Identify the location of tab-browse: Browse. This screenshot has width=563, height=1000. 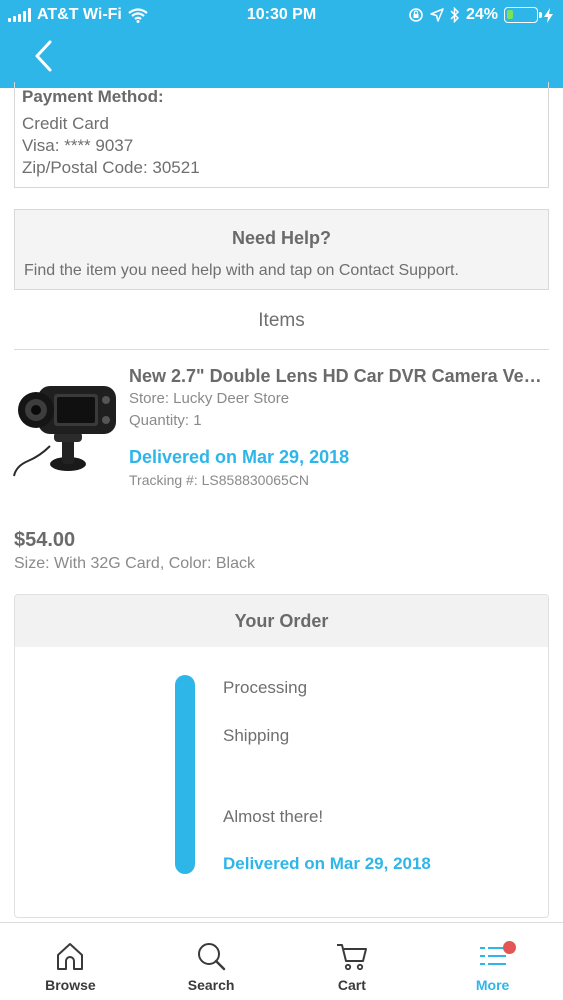
(70, 961).